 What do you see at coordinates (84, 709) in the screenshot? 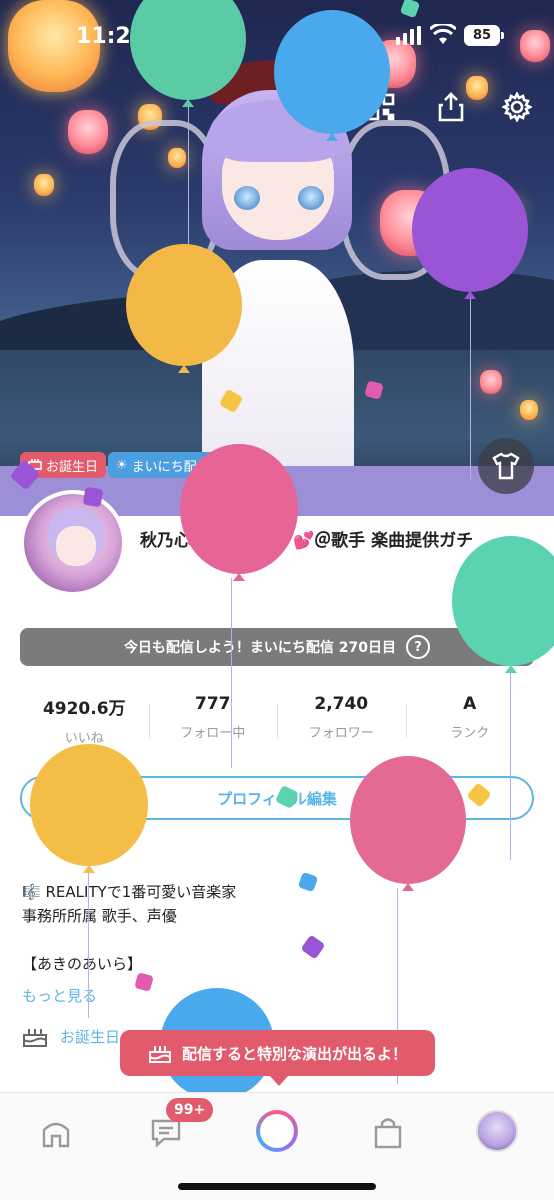
I see `stat-value: 4920.6万` at bounding box center [84, 709].